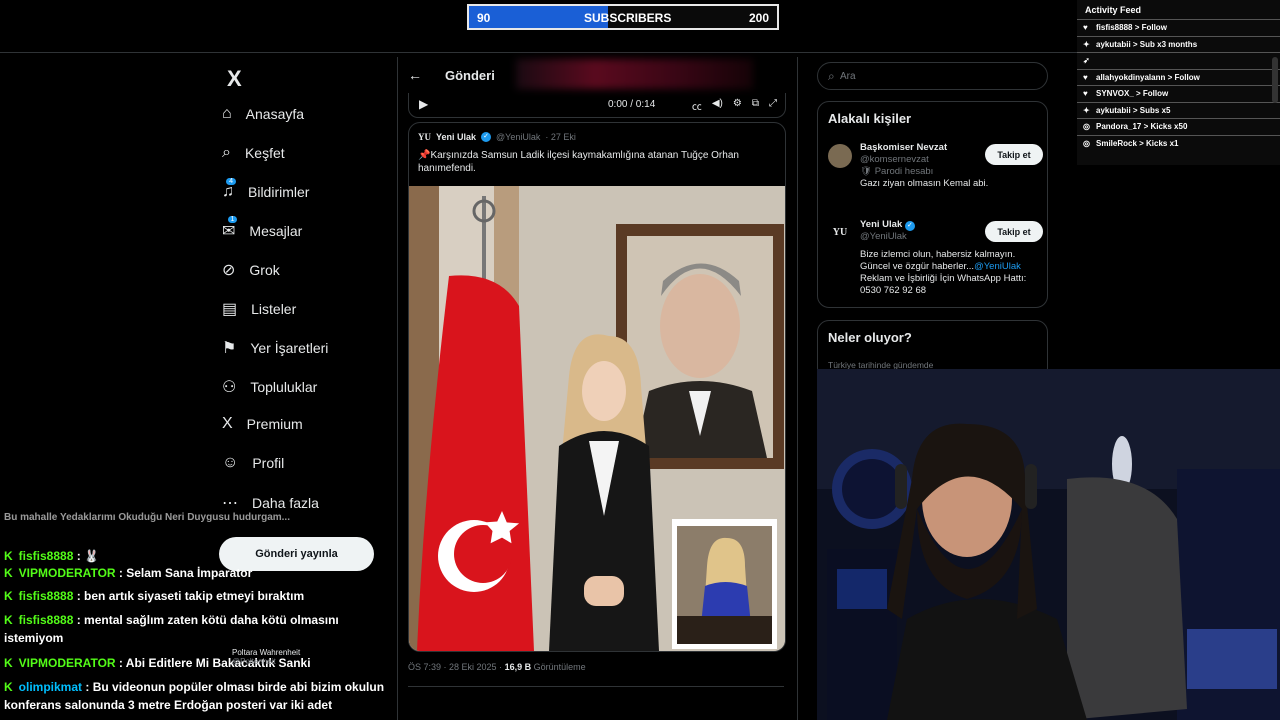 This screenshot has width=1280, height=720. I want to click on activity-feed-row: ➶, so click(1178, 60).